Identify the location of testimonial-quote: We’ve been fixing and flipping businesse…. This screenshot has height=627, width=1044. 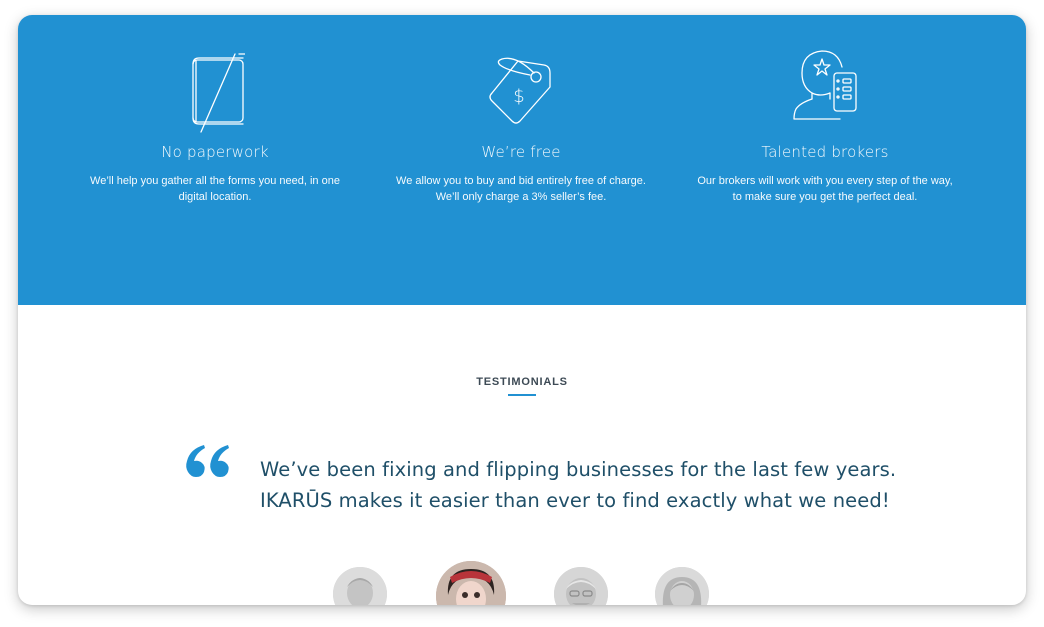
(600, 485).